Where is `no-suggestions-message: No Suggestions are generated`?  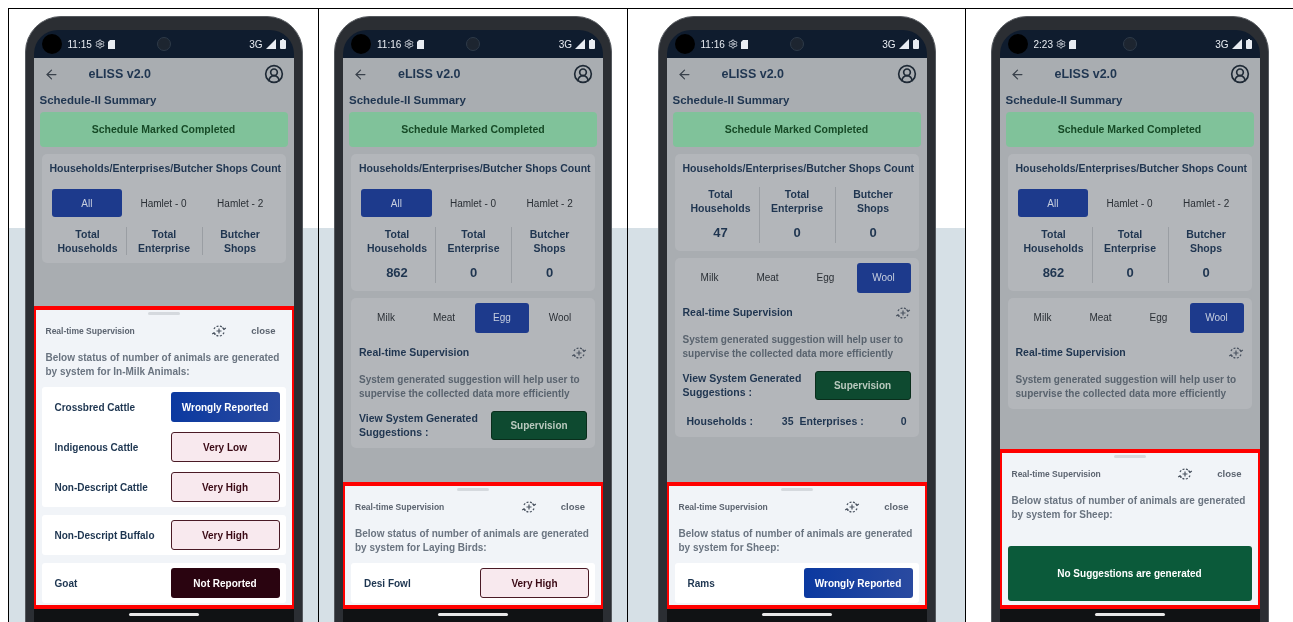
no-suggestions-message: No Suggestions are generated is located at coordinates (1129, 573).